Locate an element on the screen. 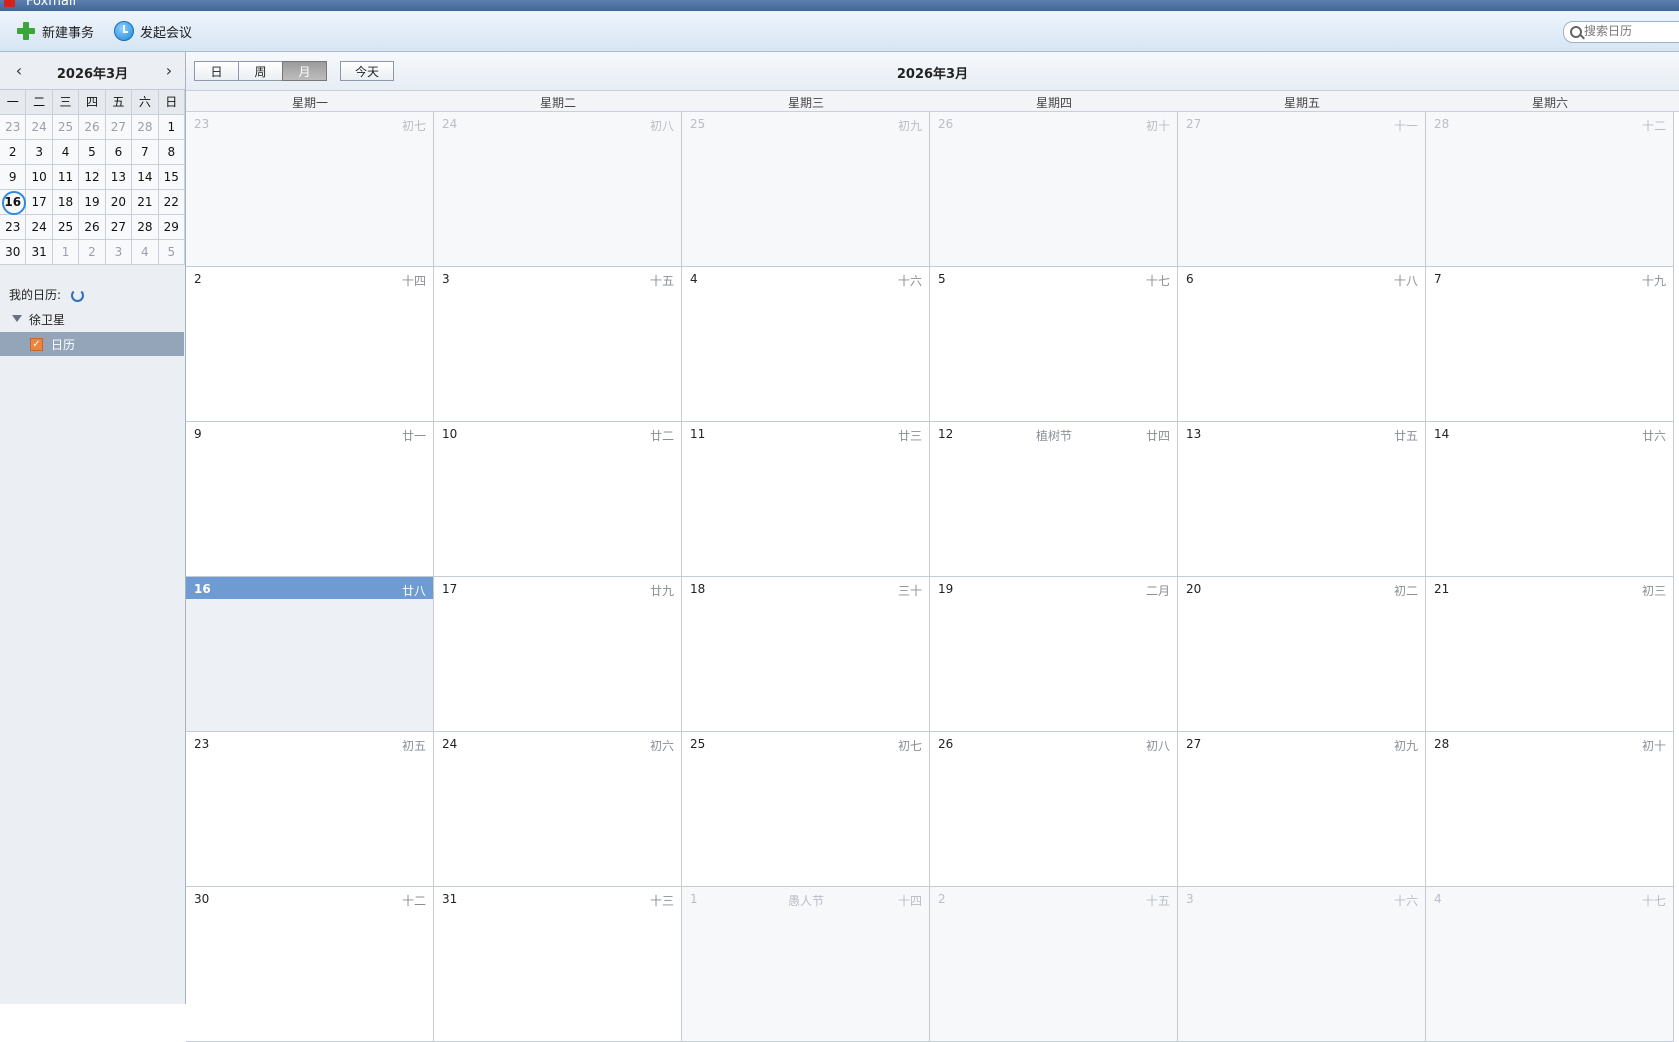 This screenshot has height=1042, width=1679. mini-day-today: 16 is located at coordinates (13, 202).